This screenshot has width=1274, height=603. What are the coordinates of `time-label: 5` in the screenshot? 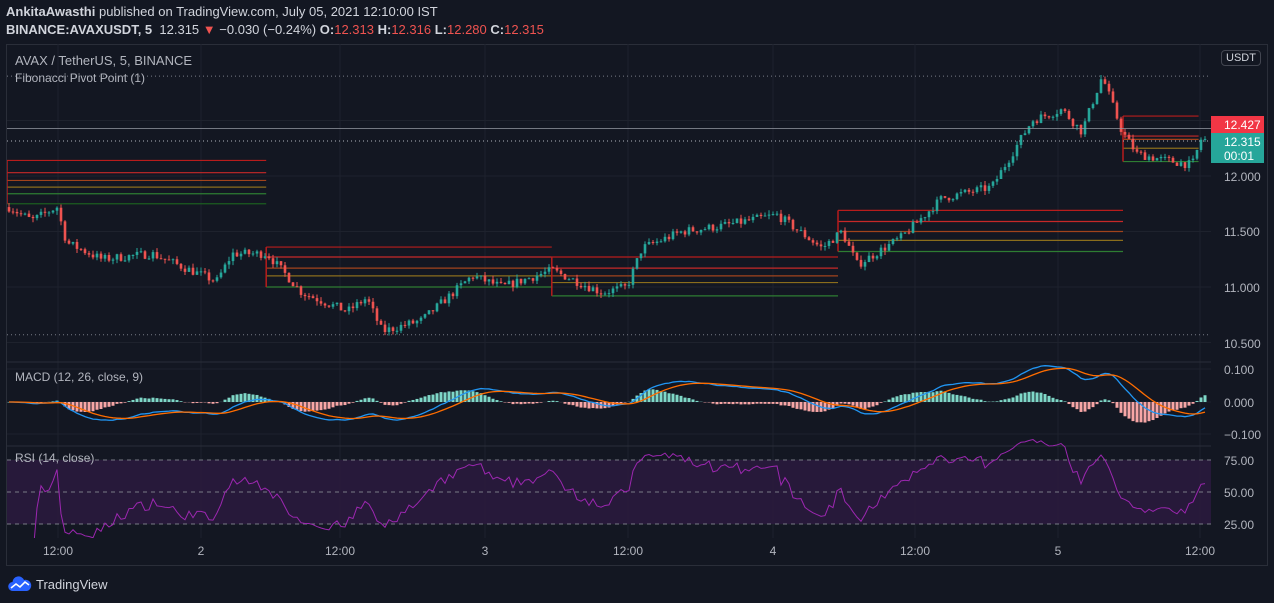 It's located at (1058, 551).